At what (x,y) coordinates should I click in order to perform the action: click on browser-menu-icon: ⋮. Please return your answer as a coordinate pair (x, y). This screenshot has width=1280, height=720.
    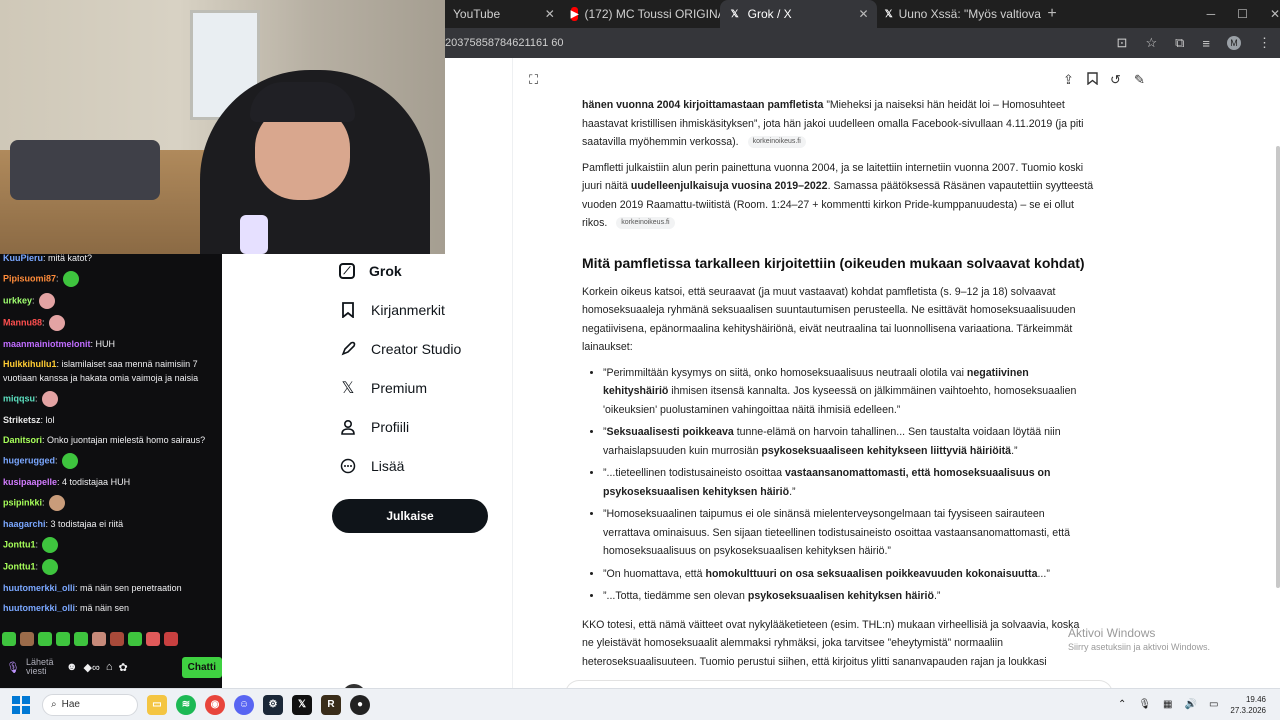
    Looking at the image, I should click on (1264, 43).